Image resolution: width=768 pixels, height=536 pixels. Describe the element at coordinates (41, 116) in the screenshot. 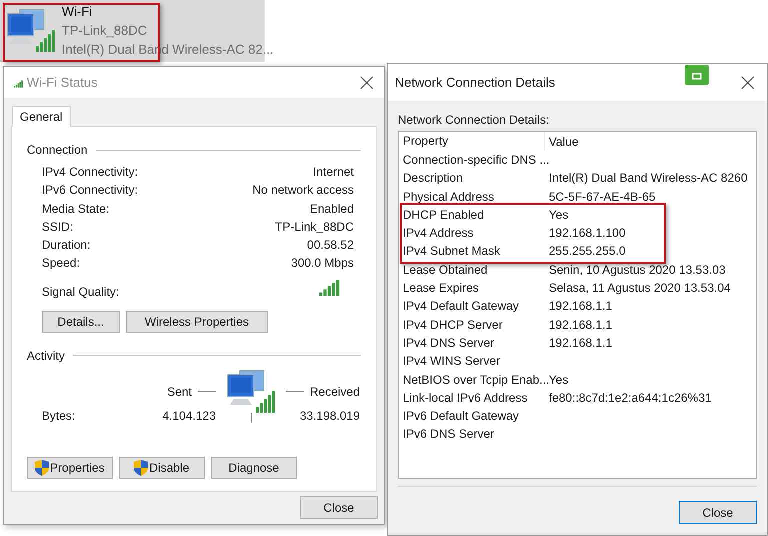

I see `tab: General` at that location.